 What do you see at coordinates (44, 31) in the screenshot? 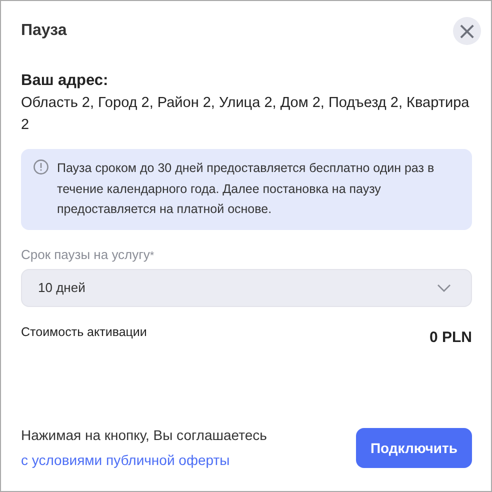
I see `dialog-title: Пауза` at bounding box center [44, 31].